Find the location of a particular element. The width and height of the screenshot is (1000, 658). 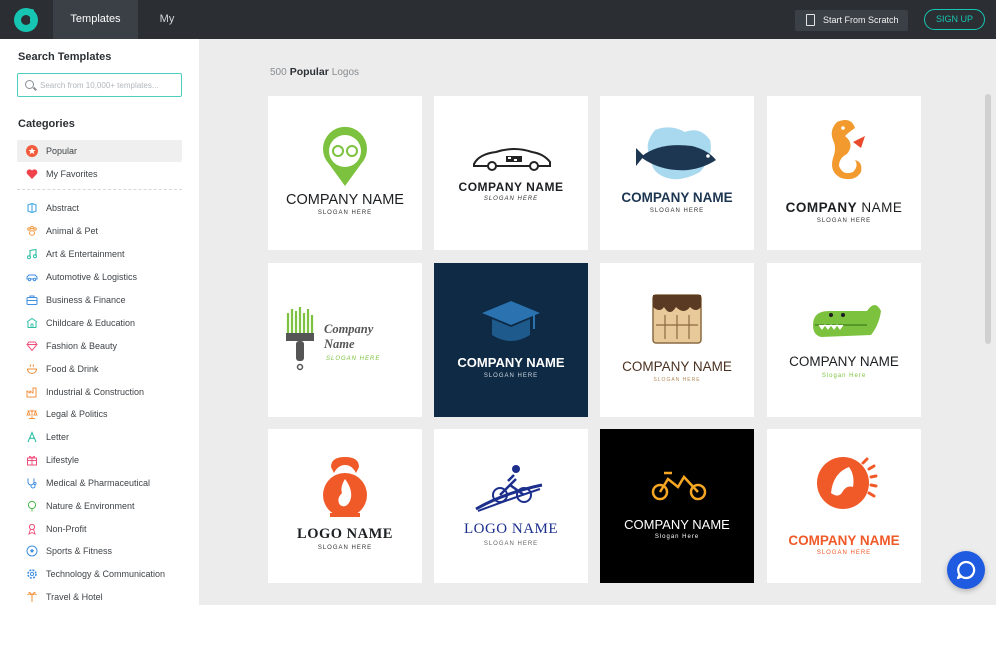

company-name-light-part: NAME is located at coordinates (882, 207).